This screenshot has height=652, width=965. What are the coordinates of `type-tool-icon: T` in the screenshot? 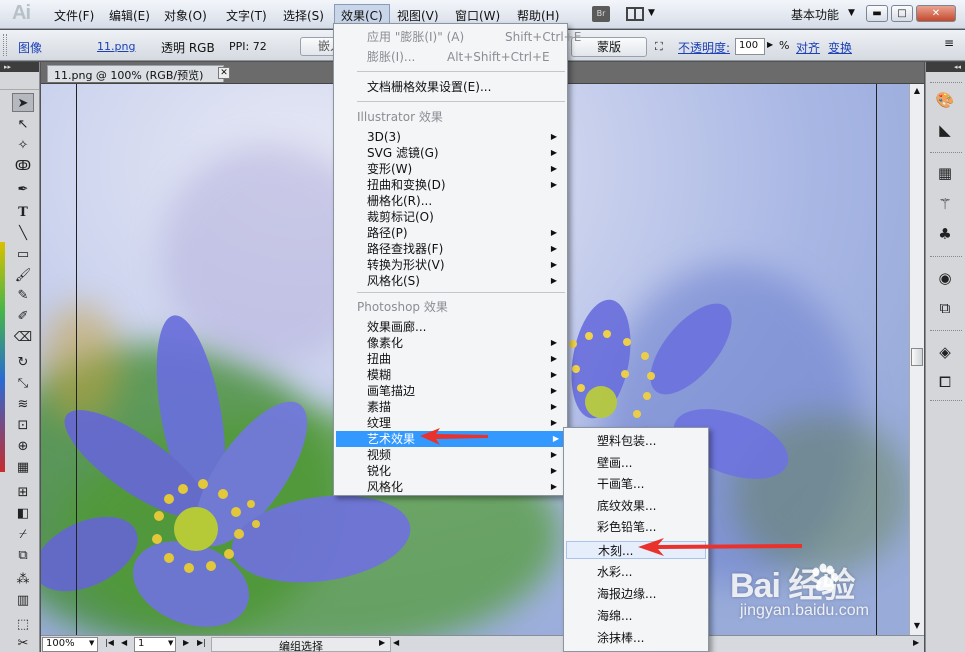 It's located at (23, 212).